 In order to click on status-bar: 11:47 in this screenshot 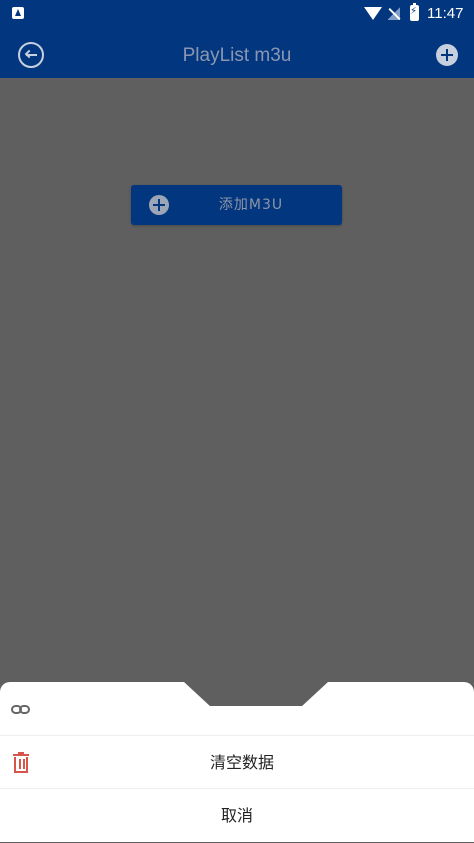, I will do `click(237, 14)`.